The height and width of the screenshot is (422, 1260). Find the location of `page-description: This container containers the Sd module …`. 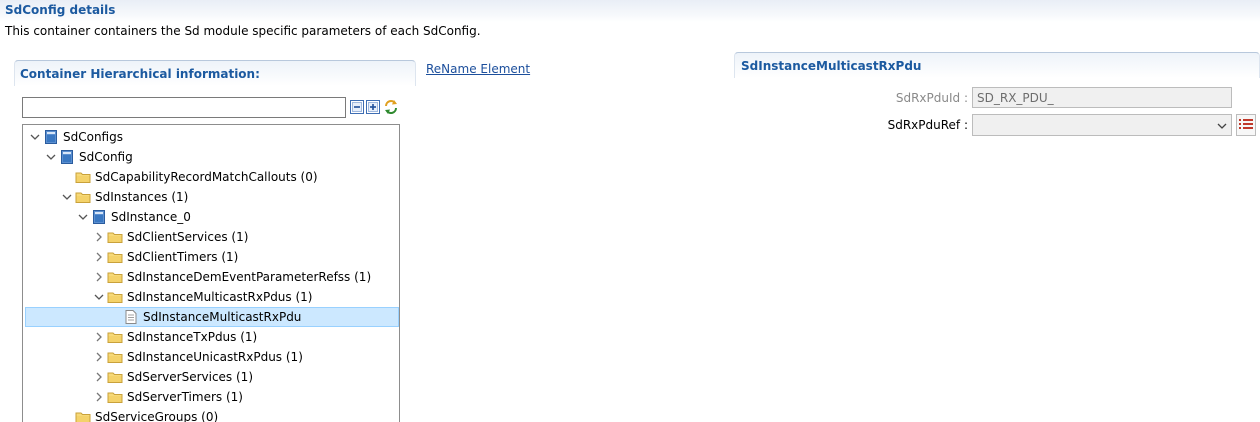

page-description: This container containers the Sd module … is located at coordinates (243, 31).